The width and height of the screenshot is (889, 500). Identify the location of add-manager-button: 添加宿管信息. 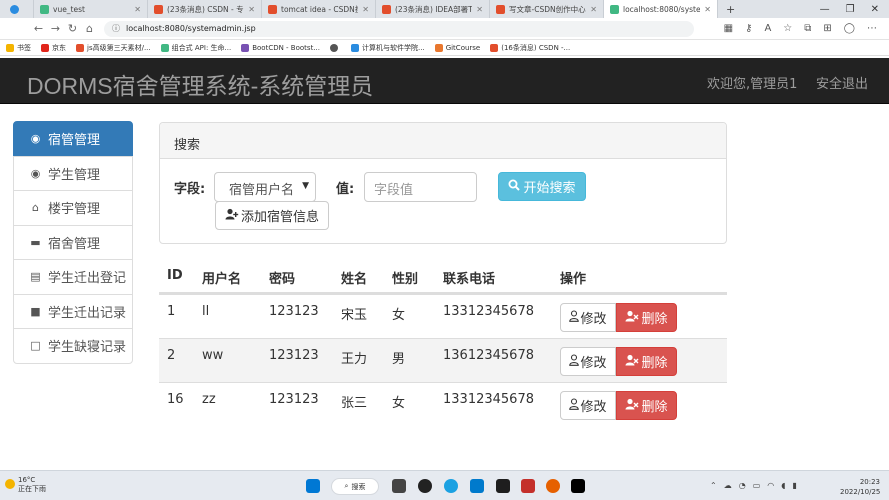
(272, 215).